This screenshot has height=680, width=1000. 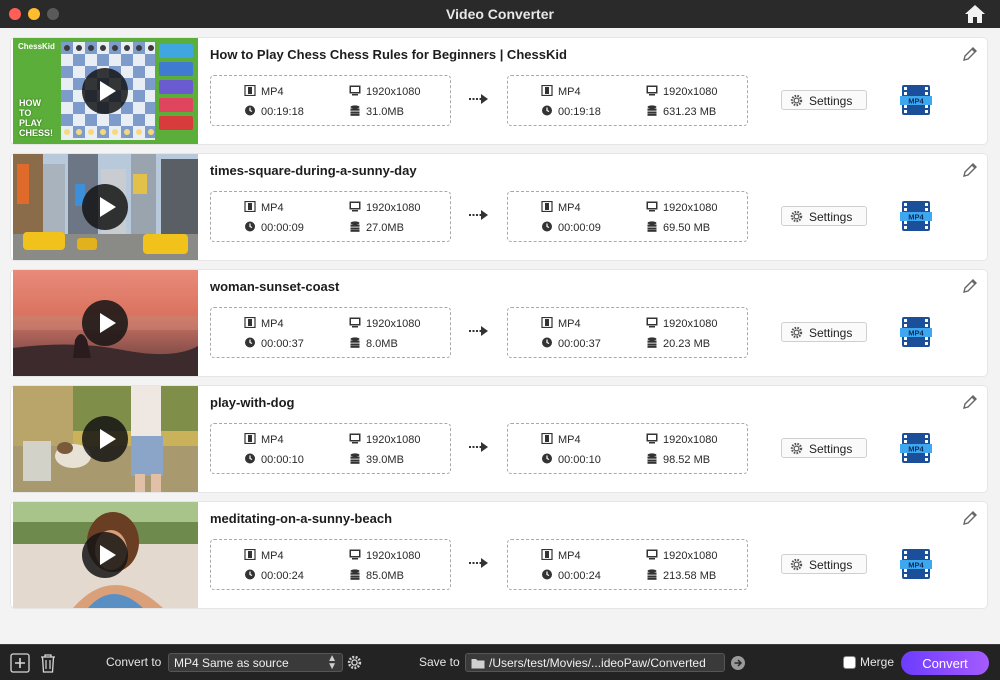 I want to click on source-duration-value: 00:00:37, so click(x=282, y=344).